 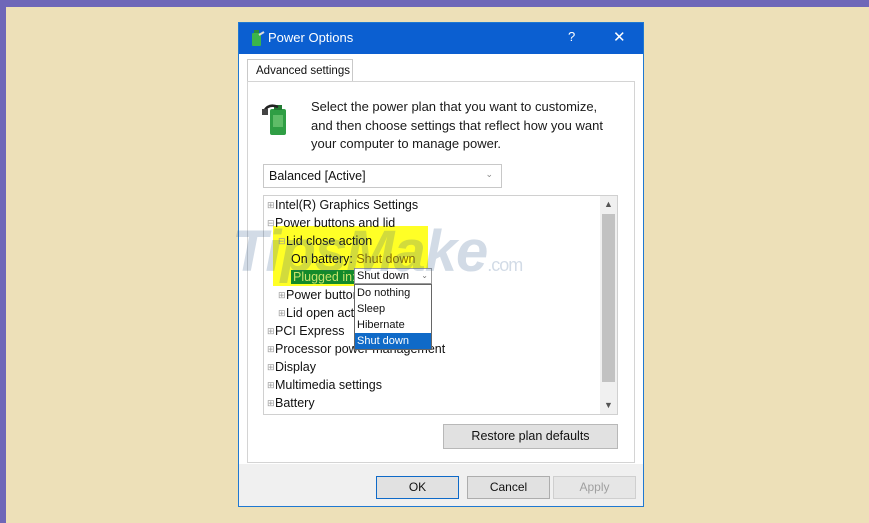 I want to click on tree-item-power-buttons-lid: ⊟Power buttons and lid, so click(x=331, y=223).